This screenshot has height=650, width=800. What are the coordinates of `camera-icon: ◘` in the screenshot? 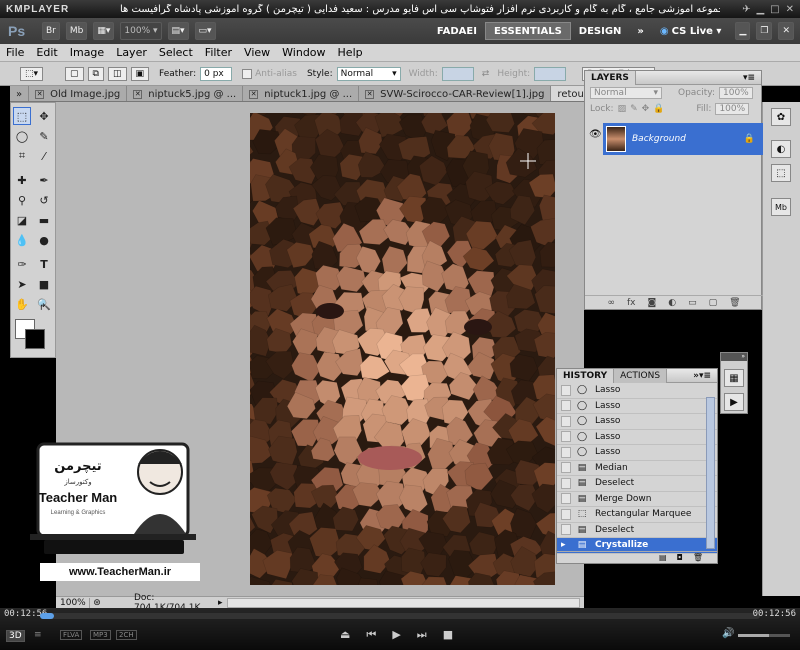 It's located at (680, 557).